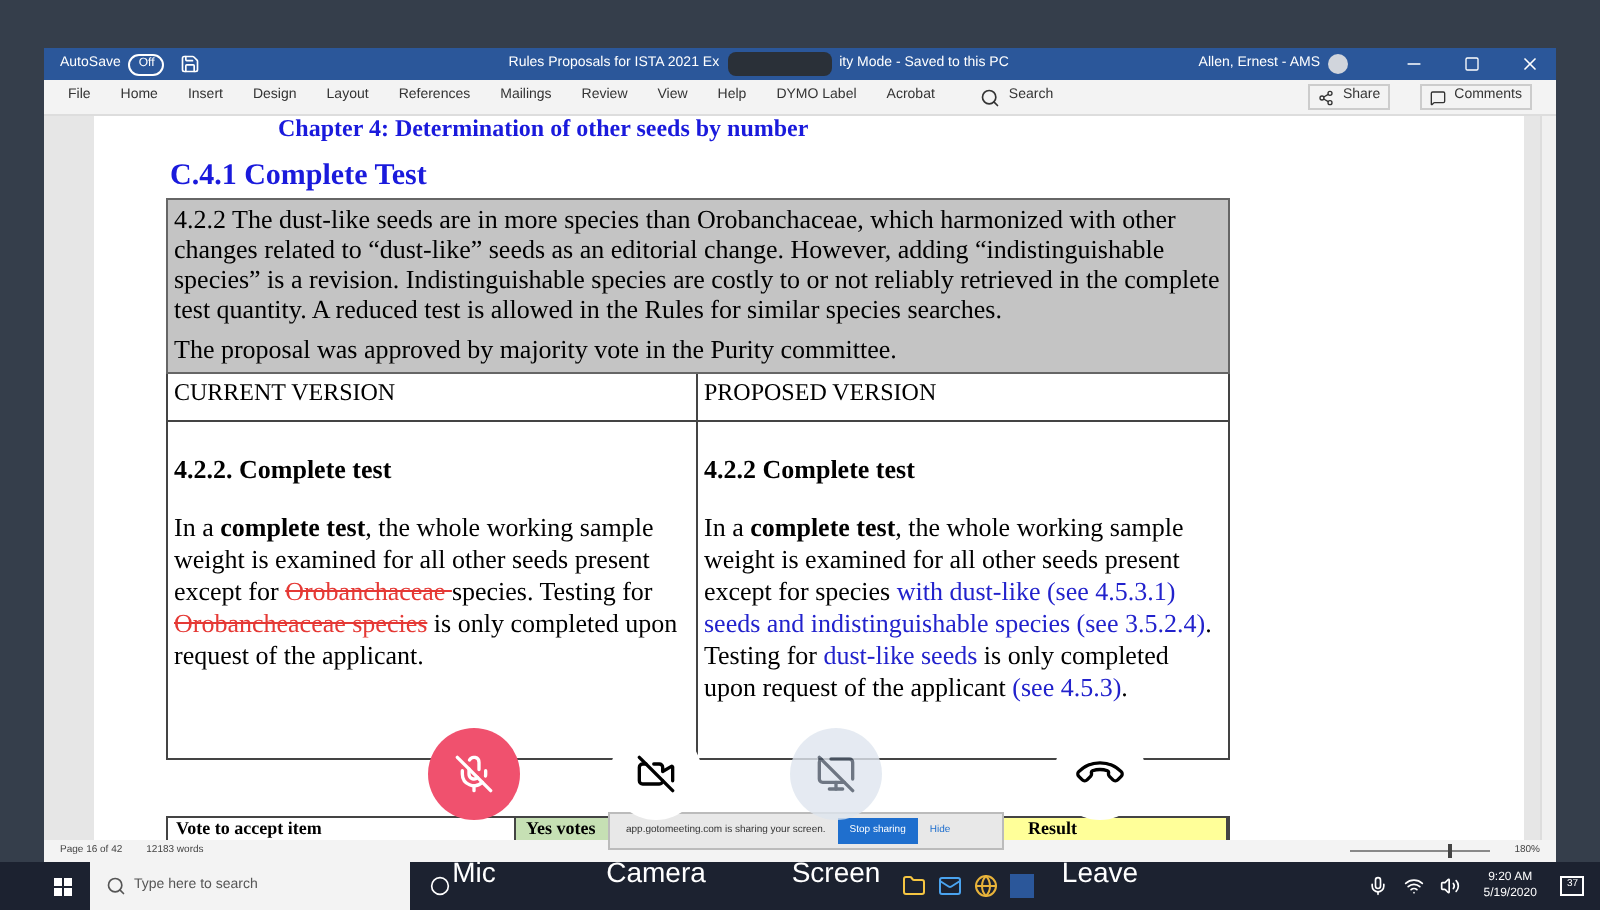 The width and height of the screenshot is (1600, 910). Describe the element at coordinates (698, 264) in the screenshot. I see `summary-paragraph: 4.2.2 The dust-like seeds are in more species than Orobanchaceae, which harmonized with other changes related to “dust-like” seeds as an editorial change. However, adding “indistinguishable species” is a revision. Indistinguishable species are costly to or not reliably retrieved in the complete test quantity. A reduced test is allowed in the Rules for similar species searches.` at that location.